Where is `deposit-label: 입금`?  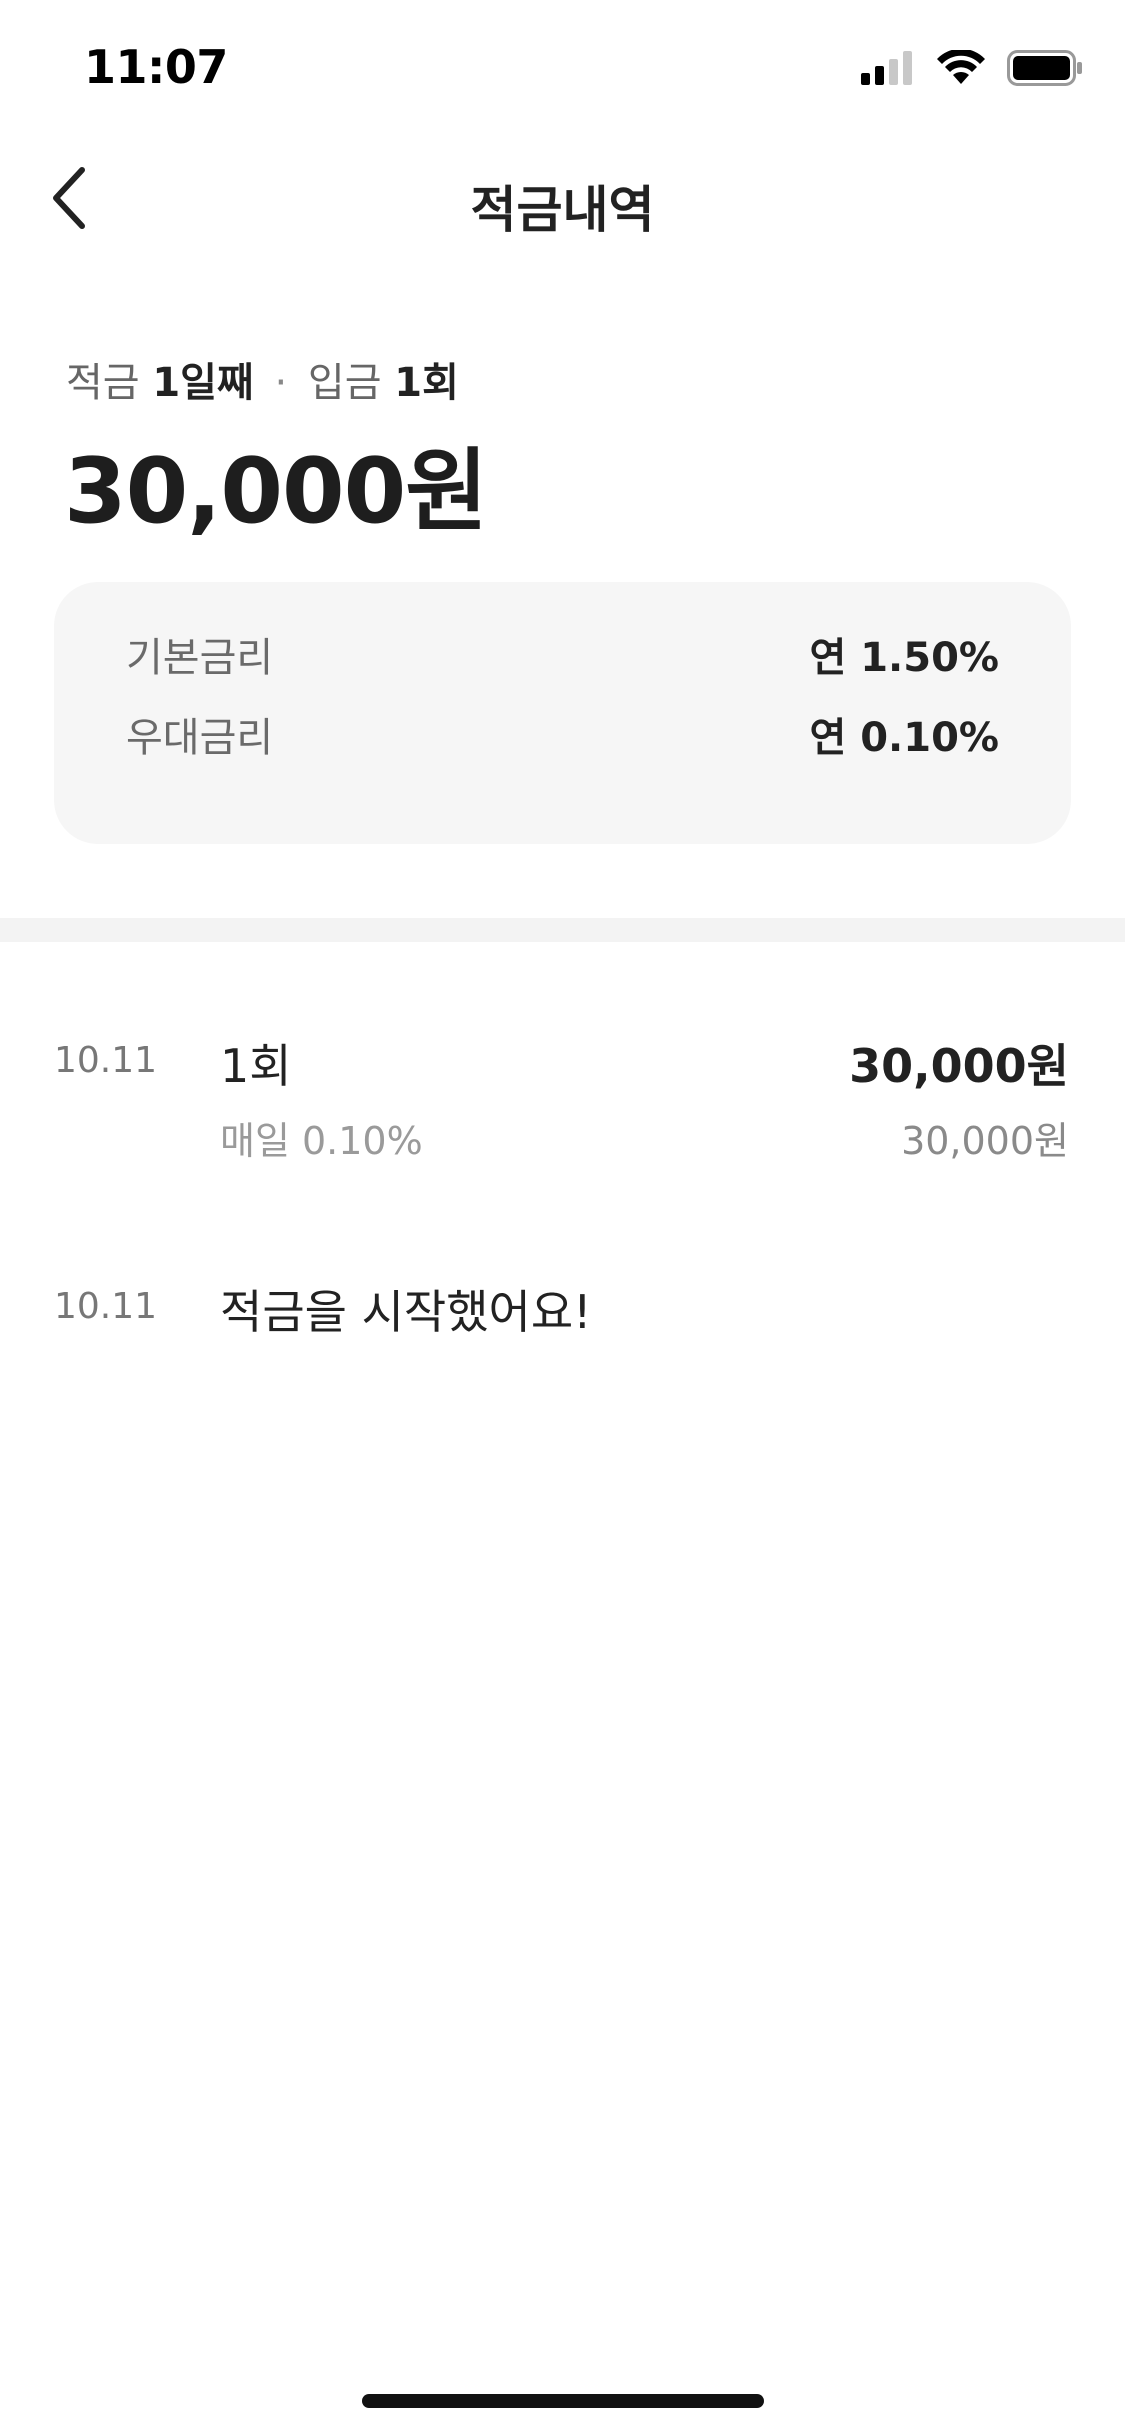 deposit-label: 입금 is located at coordinates (344, 383).